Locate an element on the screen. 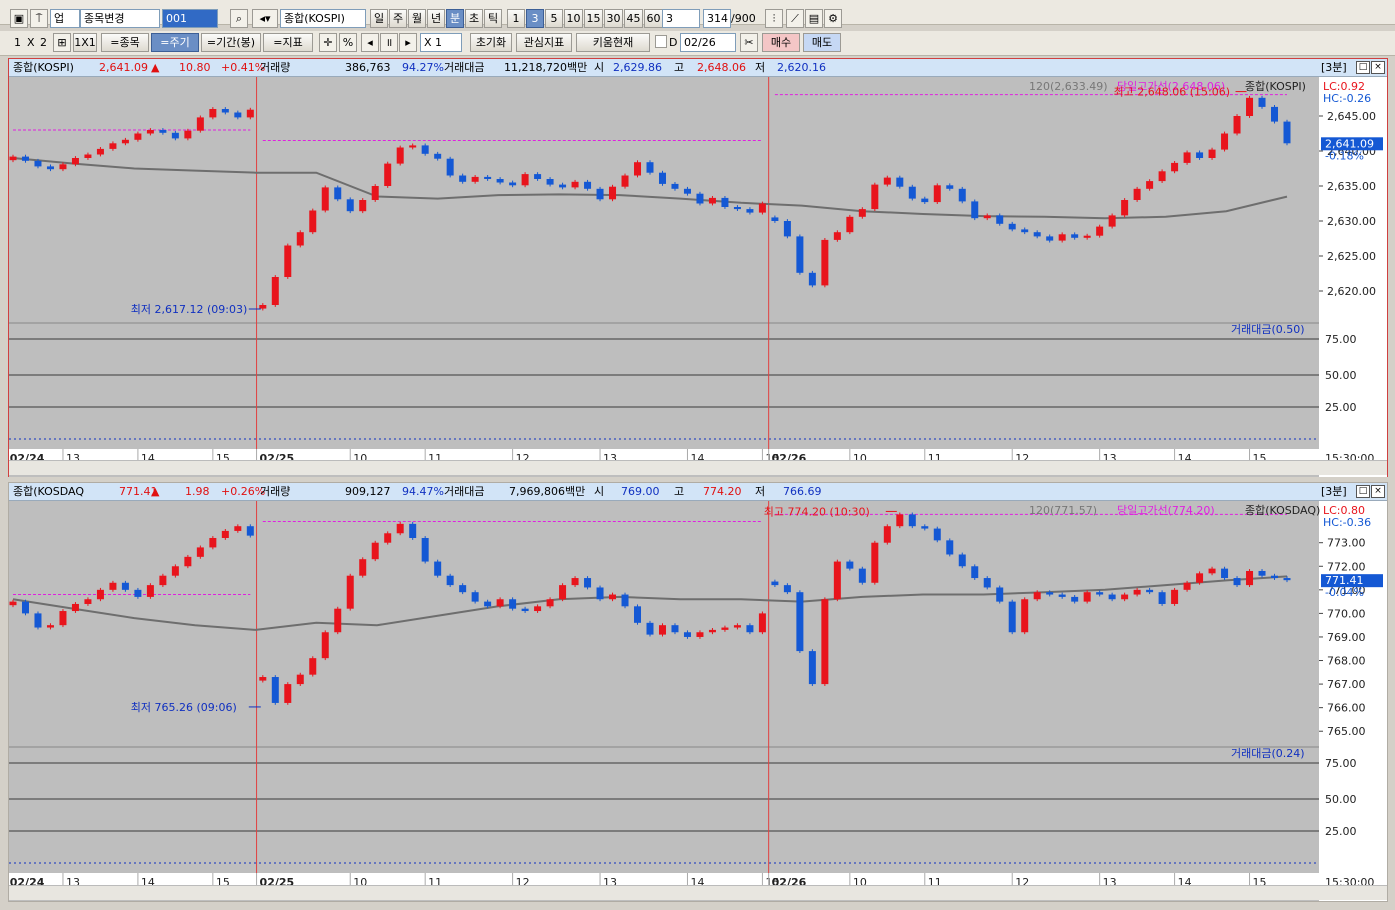 The width and height of the screenshot is (1395, 910). name-field: 종합(KOSPI) is located at coordinates (323, 18).